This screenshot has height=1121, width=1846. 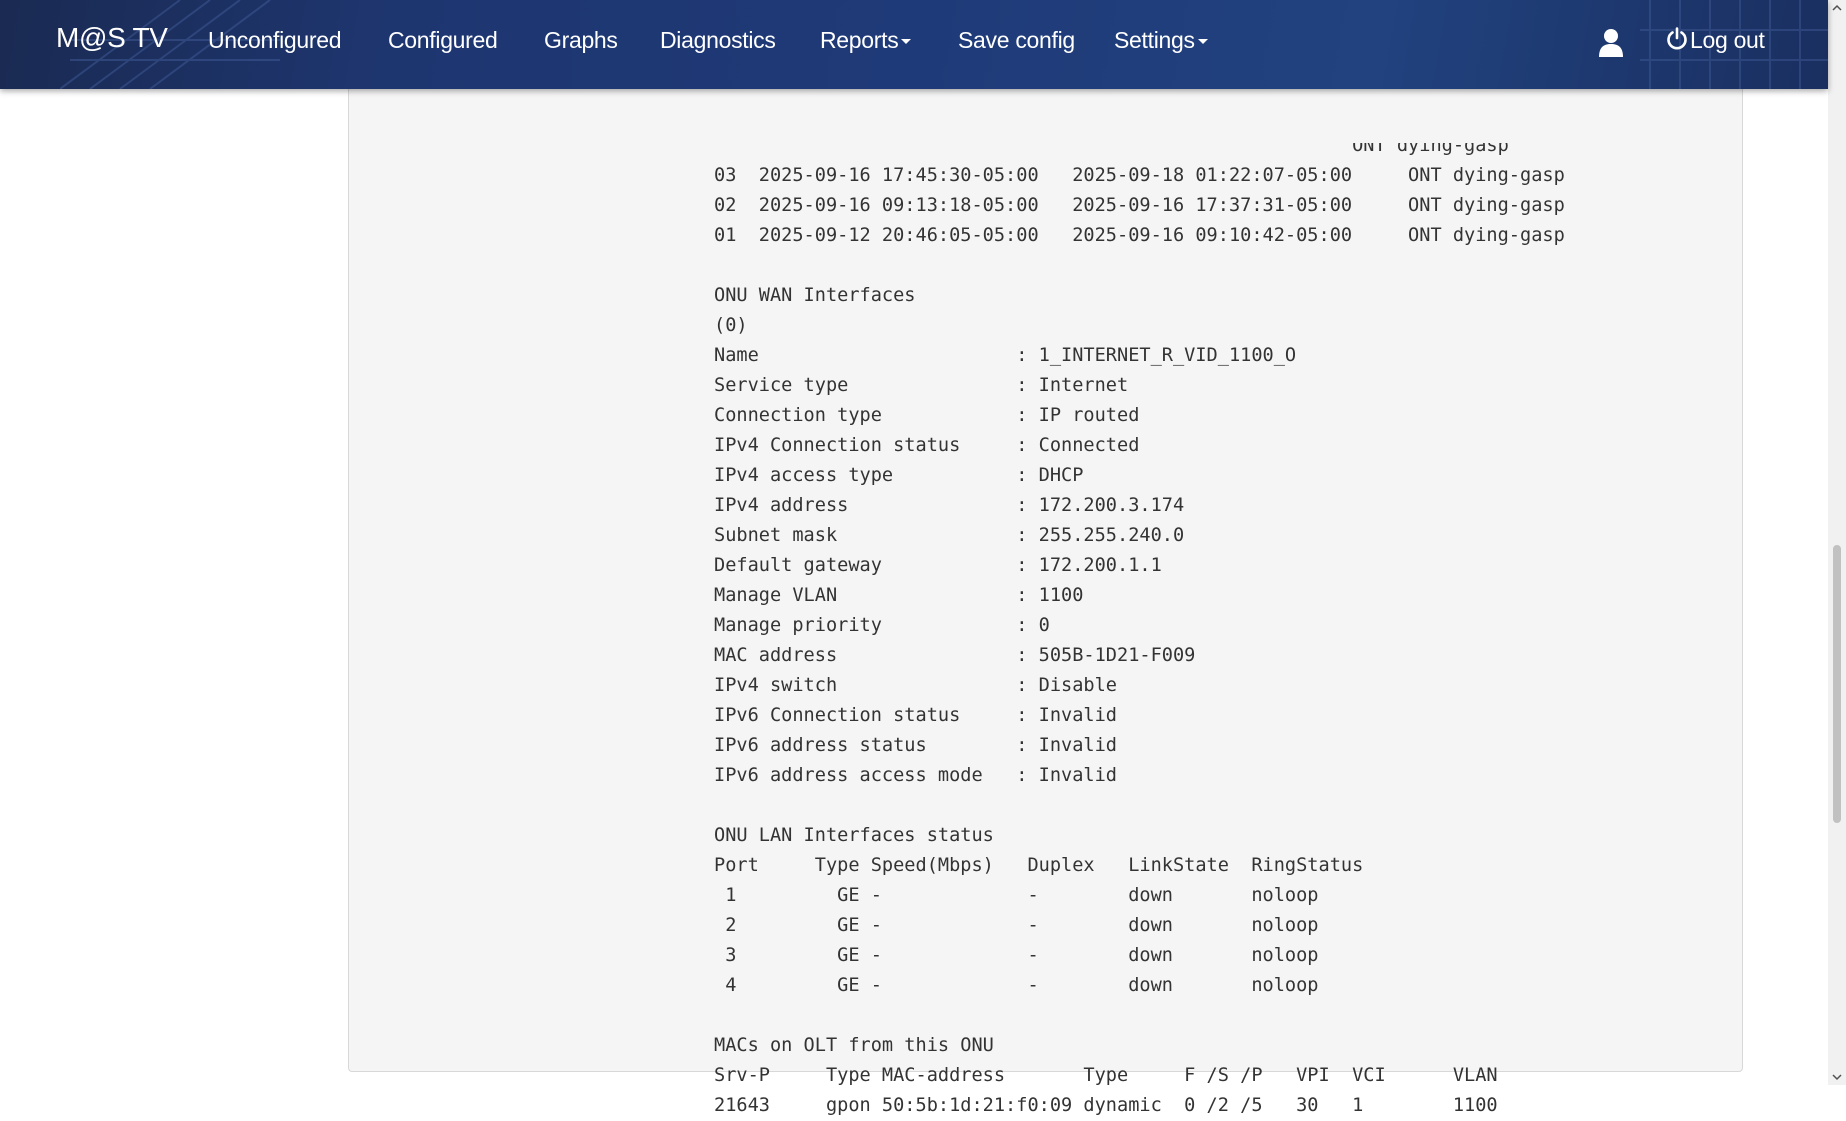 What do you see at coordinates (955, 655) in the screenshot?
I see `output-line: MAC address : 505B-1D21-F009` at bounding box center [955, 655].